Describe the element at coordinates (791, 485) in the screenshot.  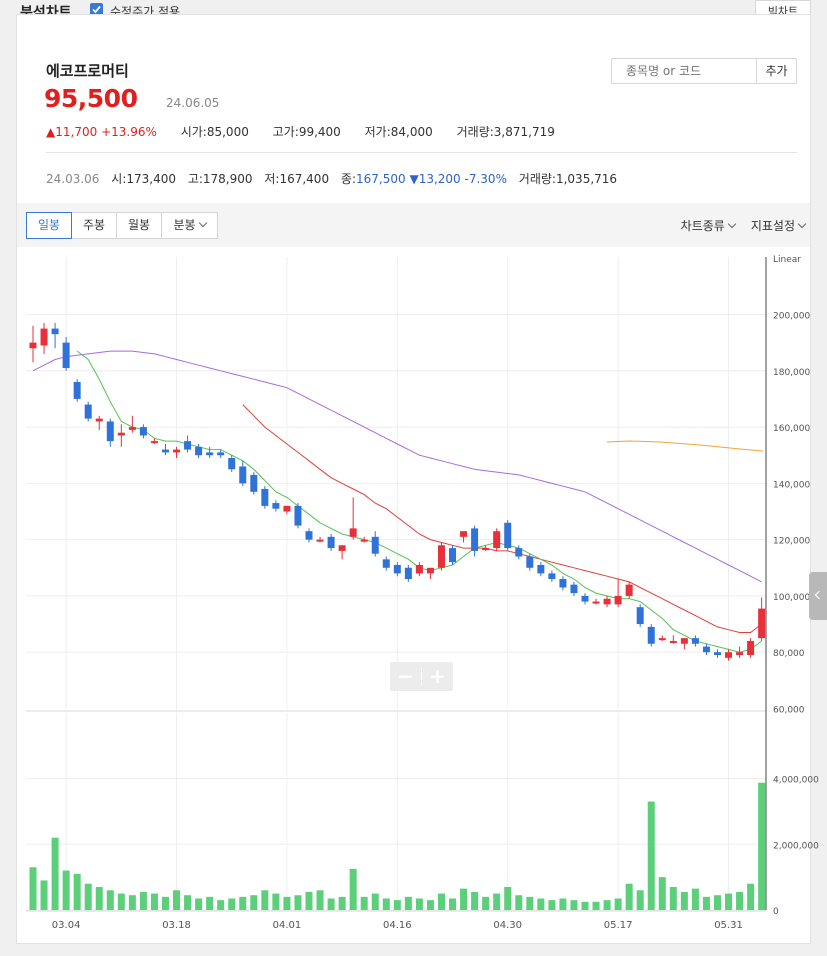
I see `price-tick-label: 140,000` at that location.